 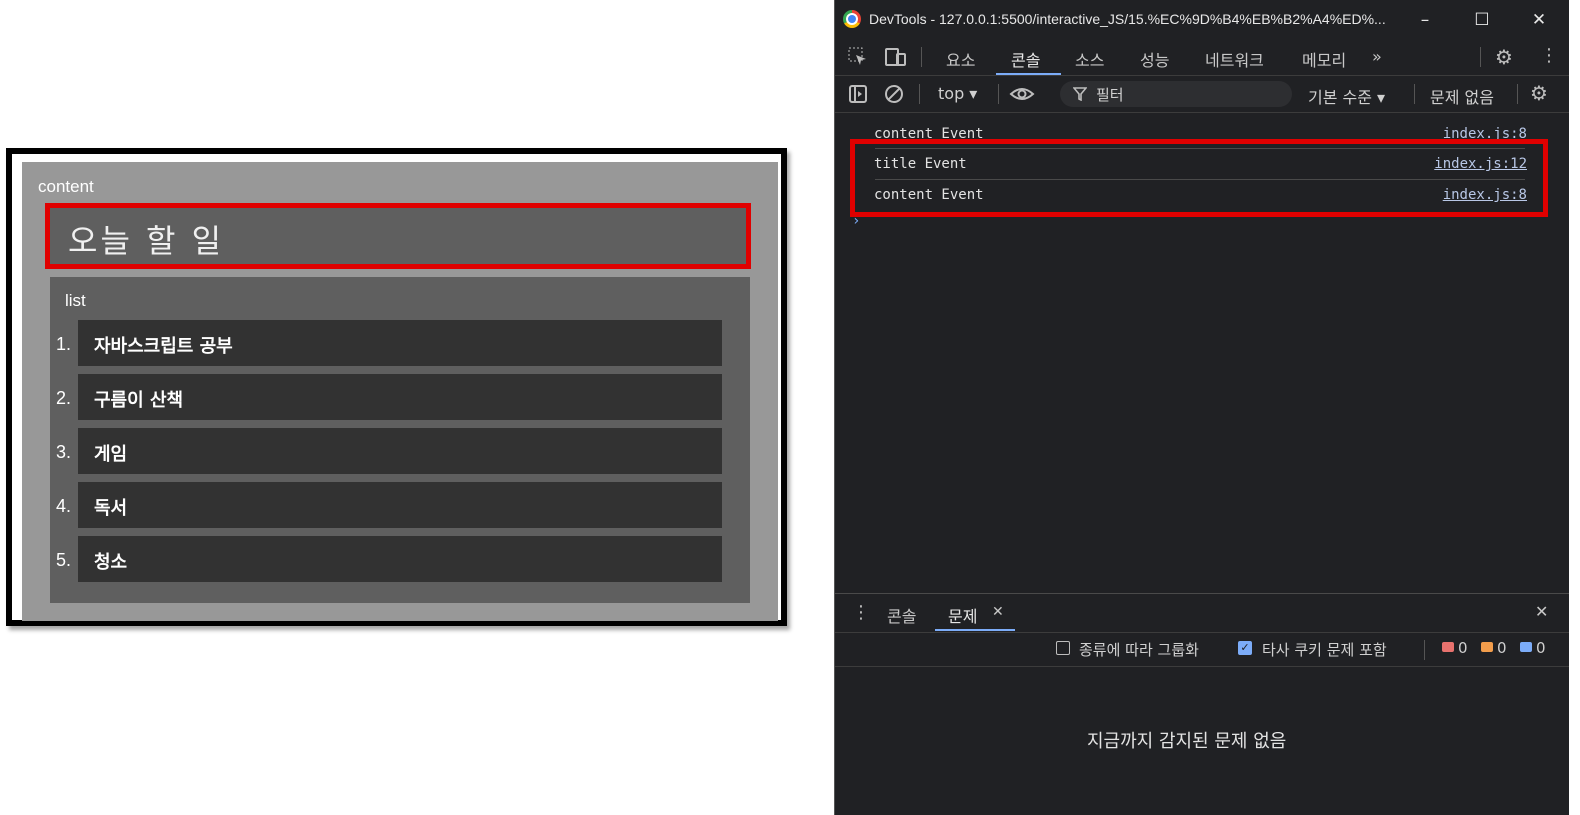 What do you see at coordinates (1541, 611) in the screenshot?
I see `close-drawer-icon: ✕` at bounding box center [1541, 611].